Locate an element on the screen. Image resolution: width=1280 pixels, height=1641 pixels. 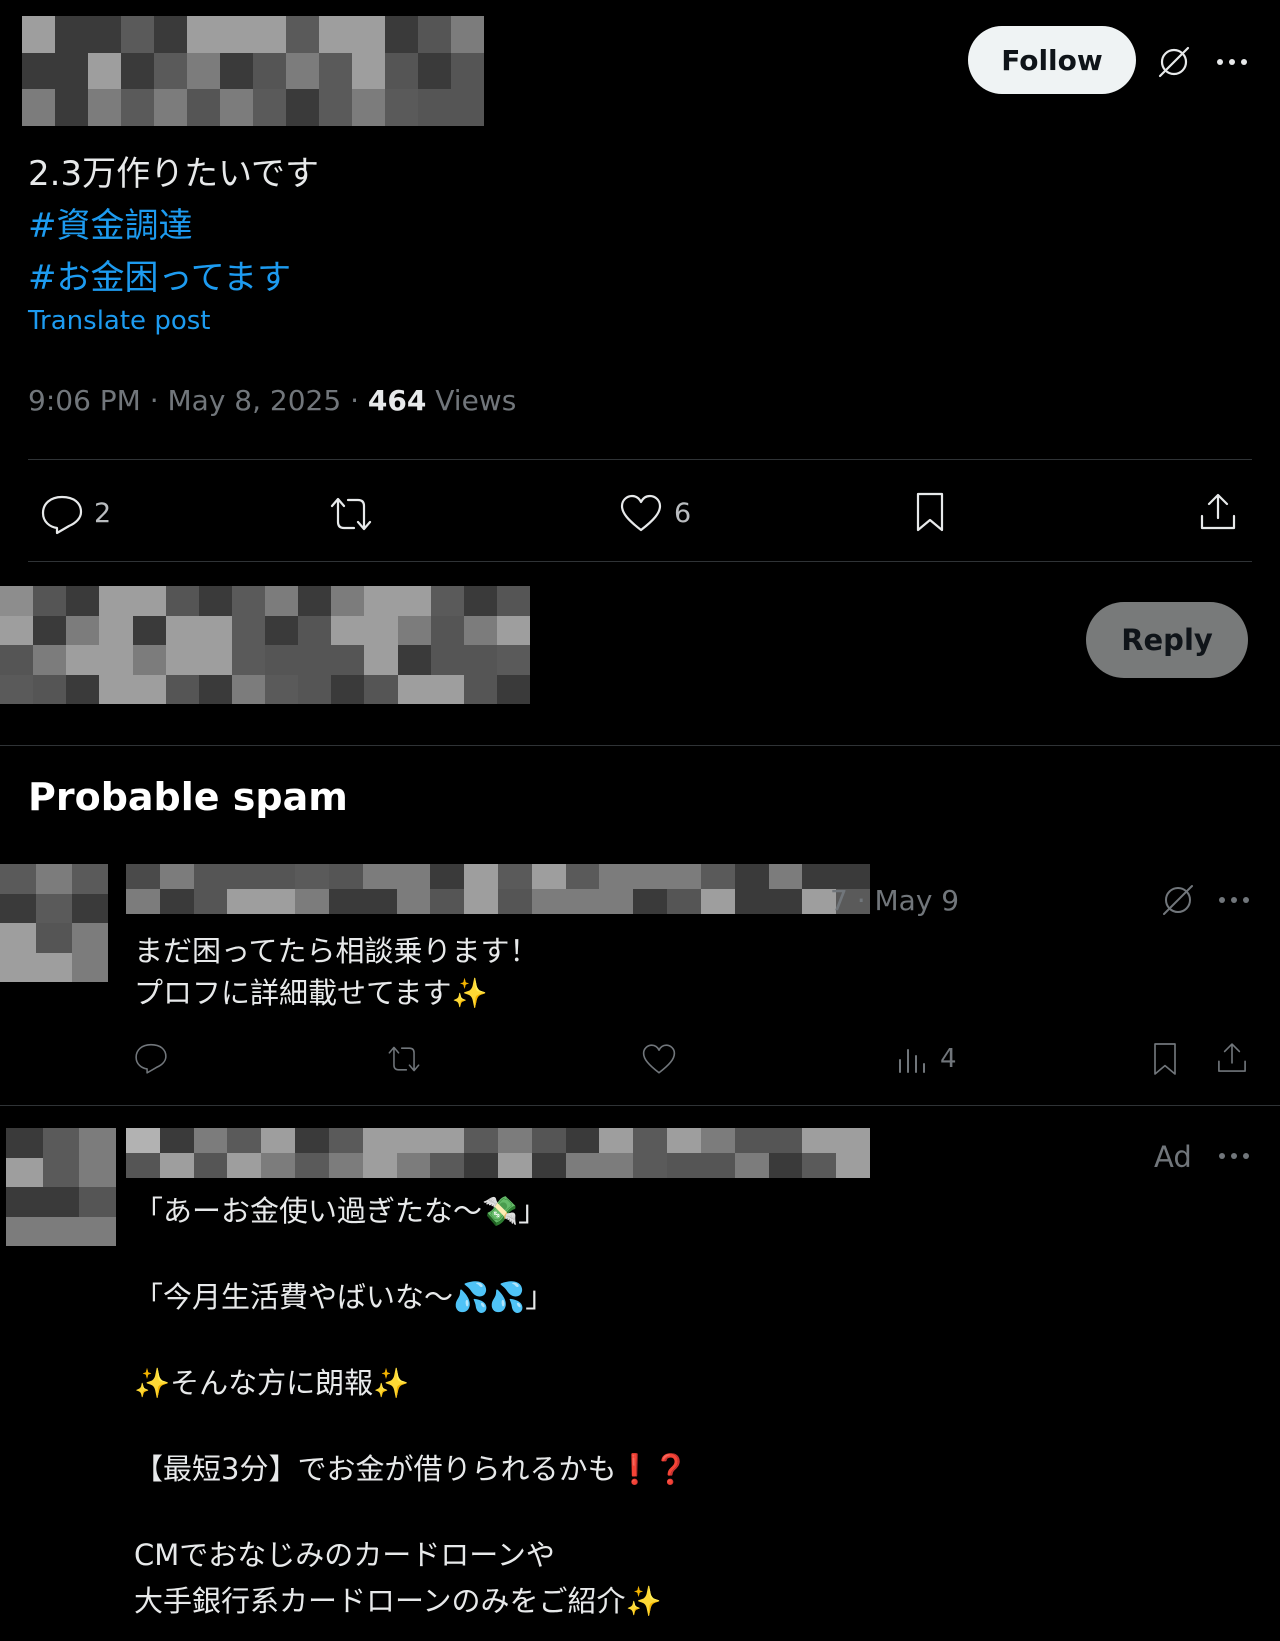
ad-line: 「あーお金使い過ぎたな〜💸」 is located at coordinates (341, 1211).